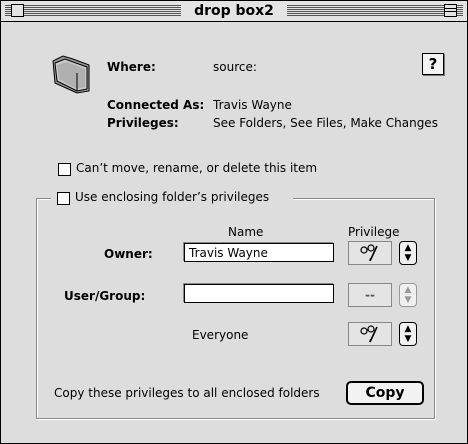  What do you see at coordinates (374, 232) in the screenshot?
I see `privilege-column-header: Privilege` at bounding box center [374, 232].